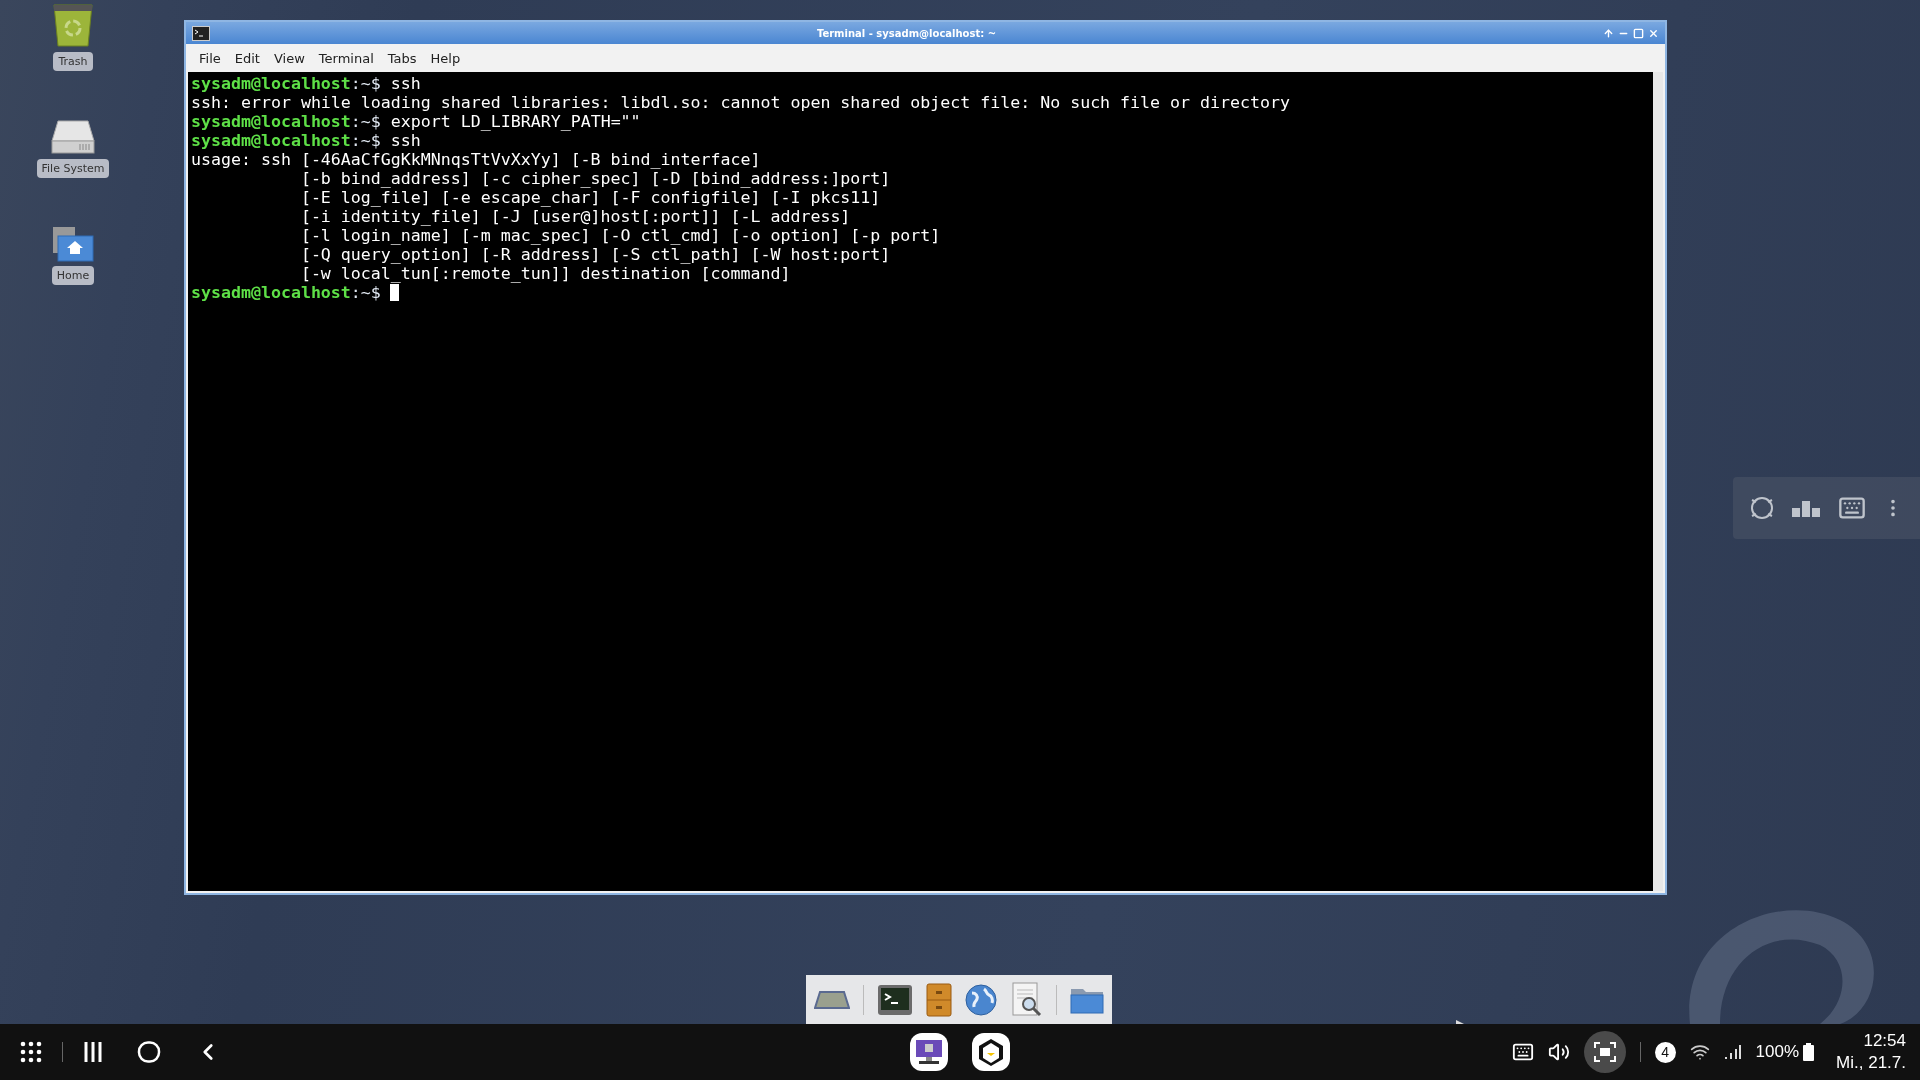 Image resolution: width=1920 pixels, height=1080 pixels. What do you see at coordinates (595, 254) in the screenshot?
I see `terminal-output: [-Q query_option] [-R address] [-S ctl_path] [-W host:port]` at bounding box center [595, 254].